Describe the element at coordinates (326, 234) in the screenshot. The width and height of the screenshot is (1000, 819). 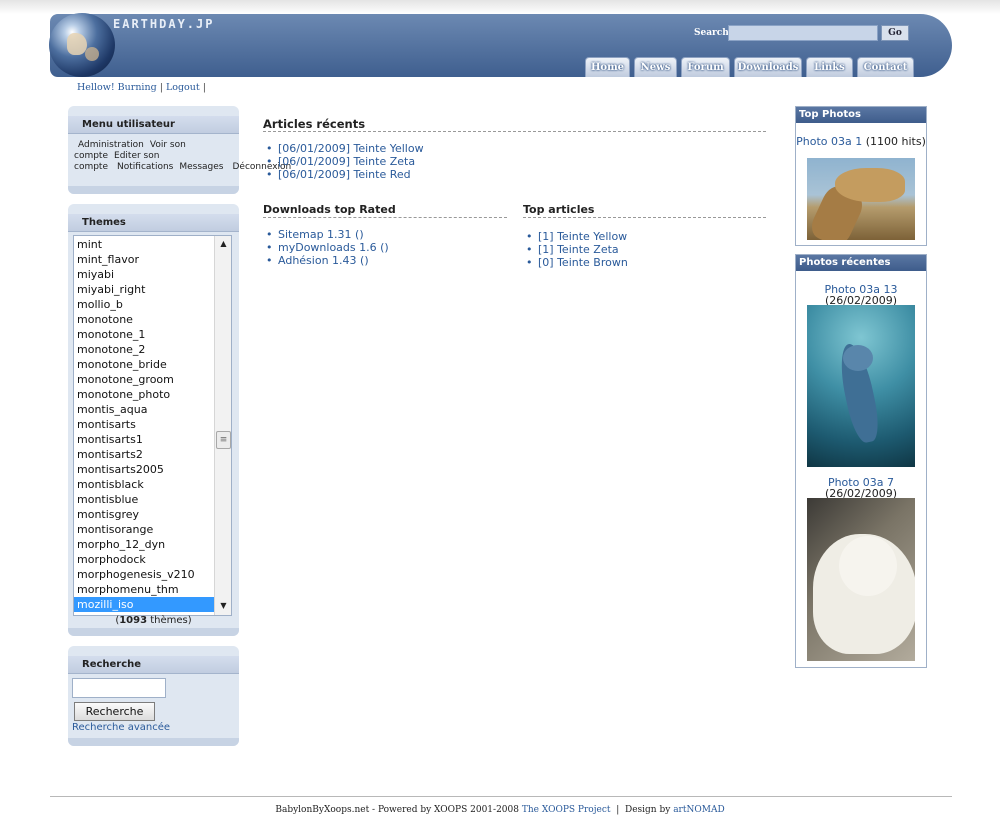
I see `download-link: Sitemap 1.31 ()` at that location.